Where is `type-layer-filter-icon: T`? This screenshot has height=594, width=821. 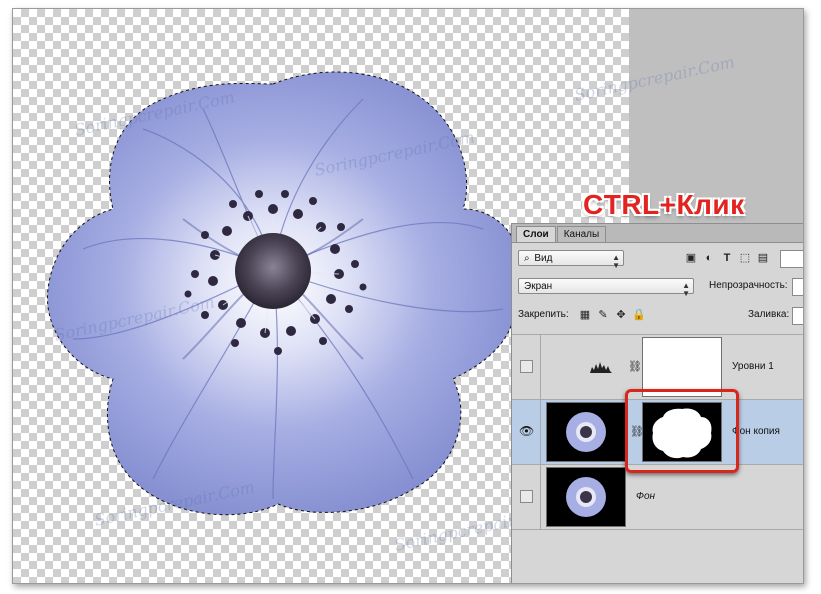 type-layer-filter-icon: T is located at coordinates (727, 258).